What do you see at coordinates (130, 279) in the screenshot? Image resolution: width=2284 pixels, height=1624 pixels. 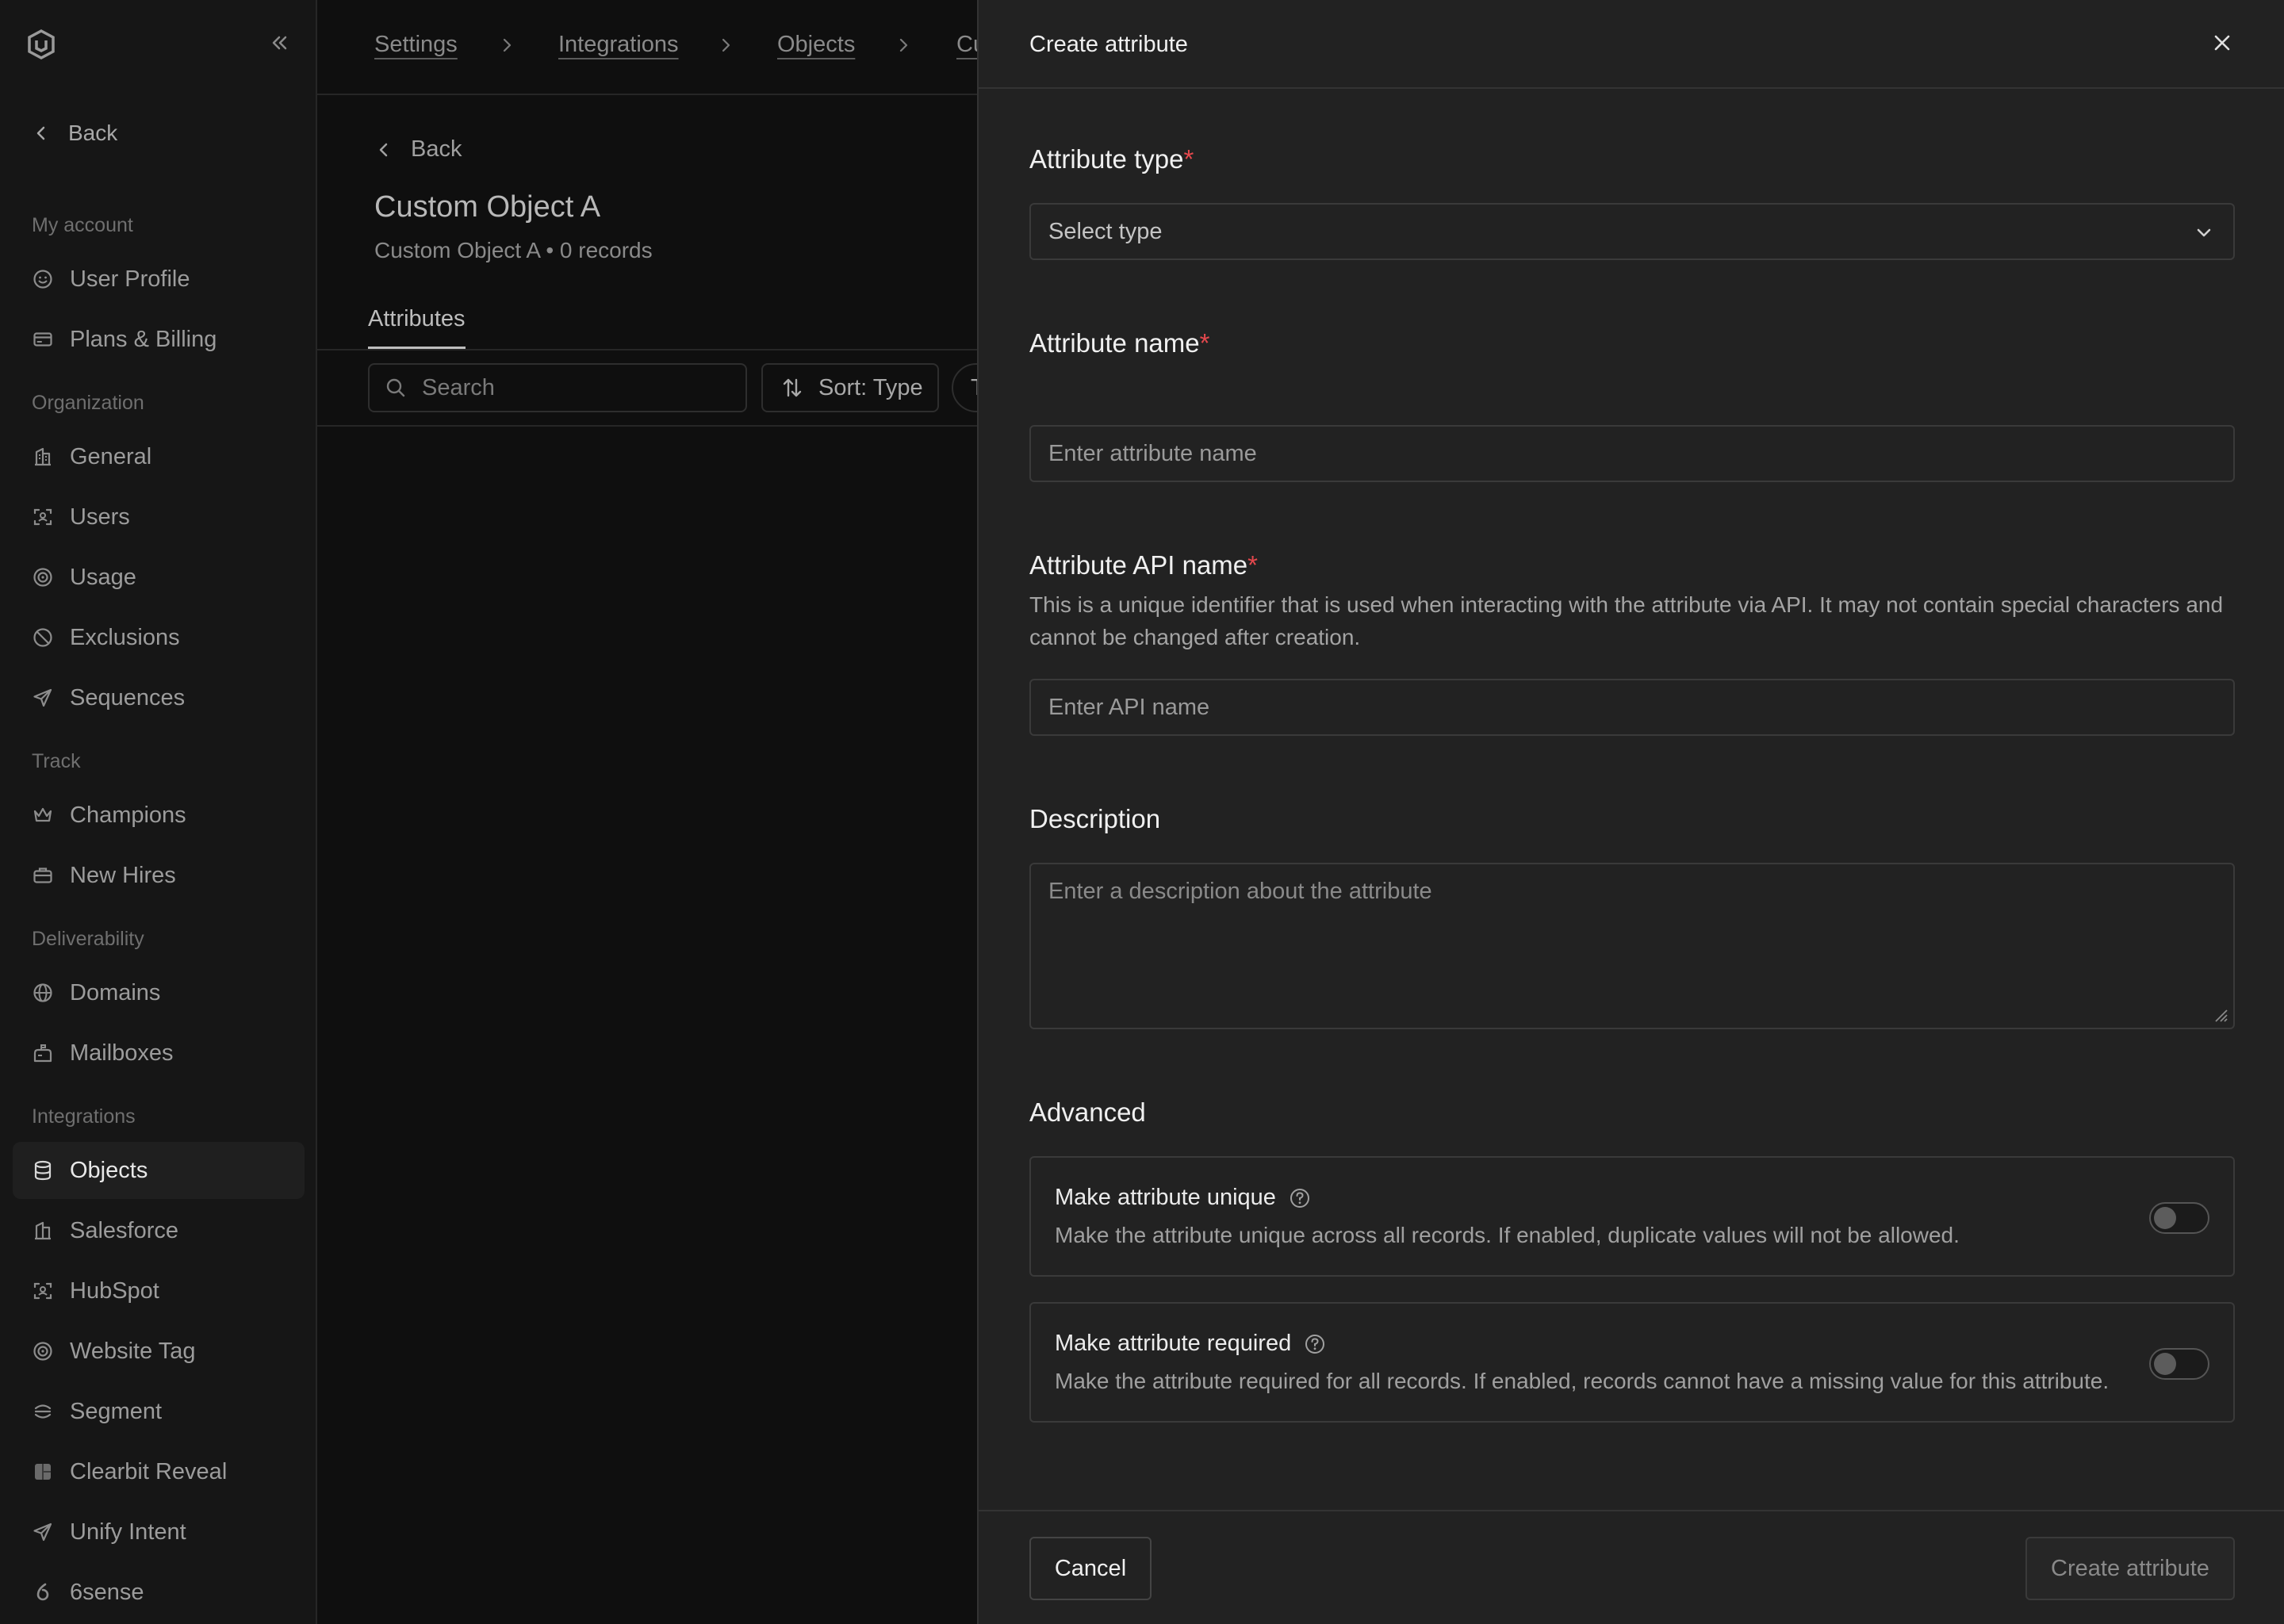 I see `sidebar-item-label: User Profile` at bounding box center [130, 279].